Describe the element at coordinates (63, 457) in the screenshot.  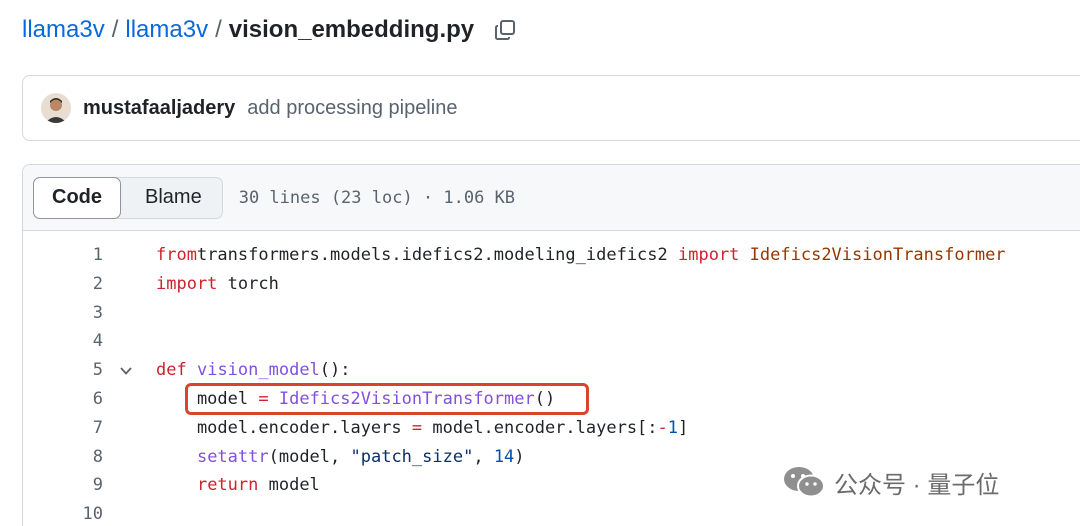
I see `line-number: 8` at that location.